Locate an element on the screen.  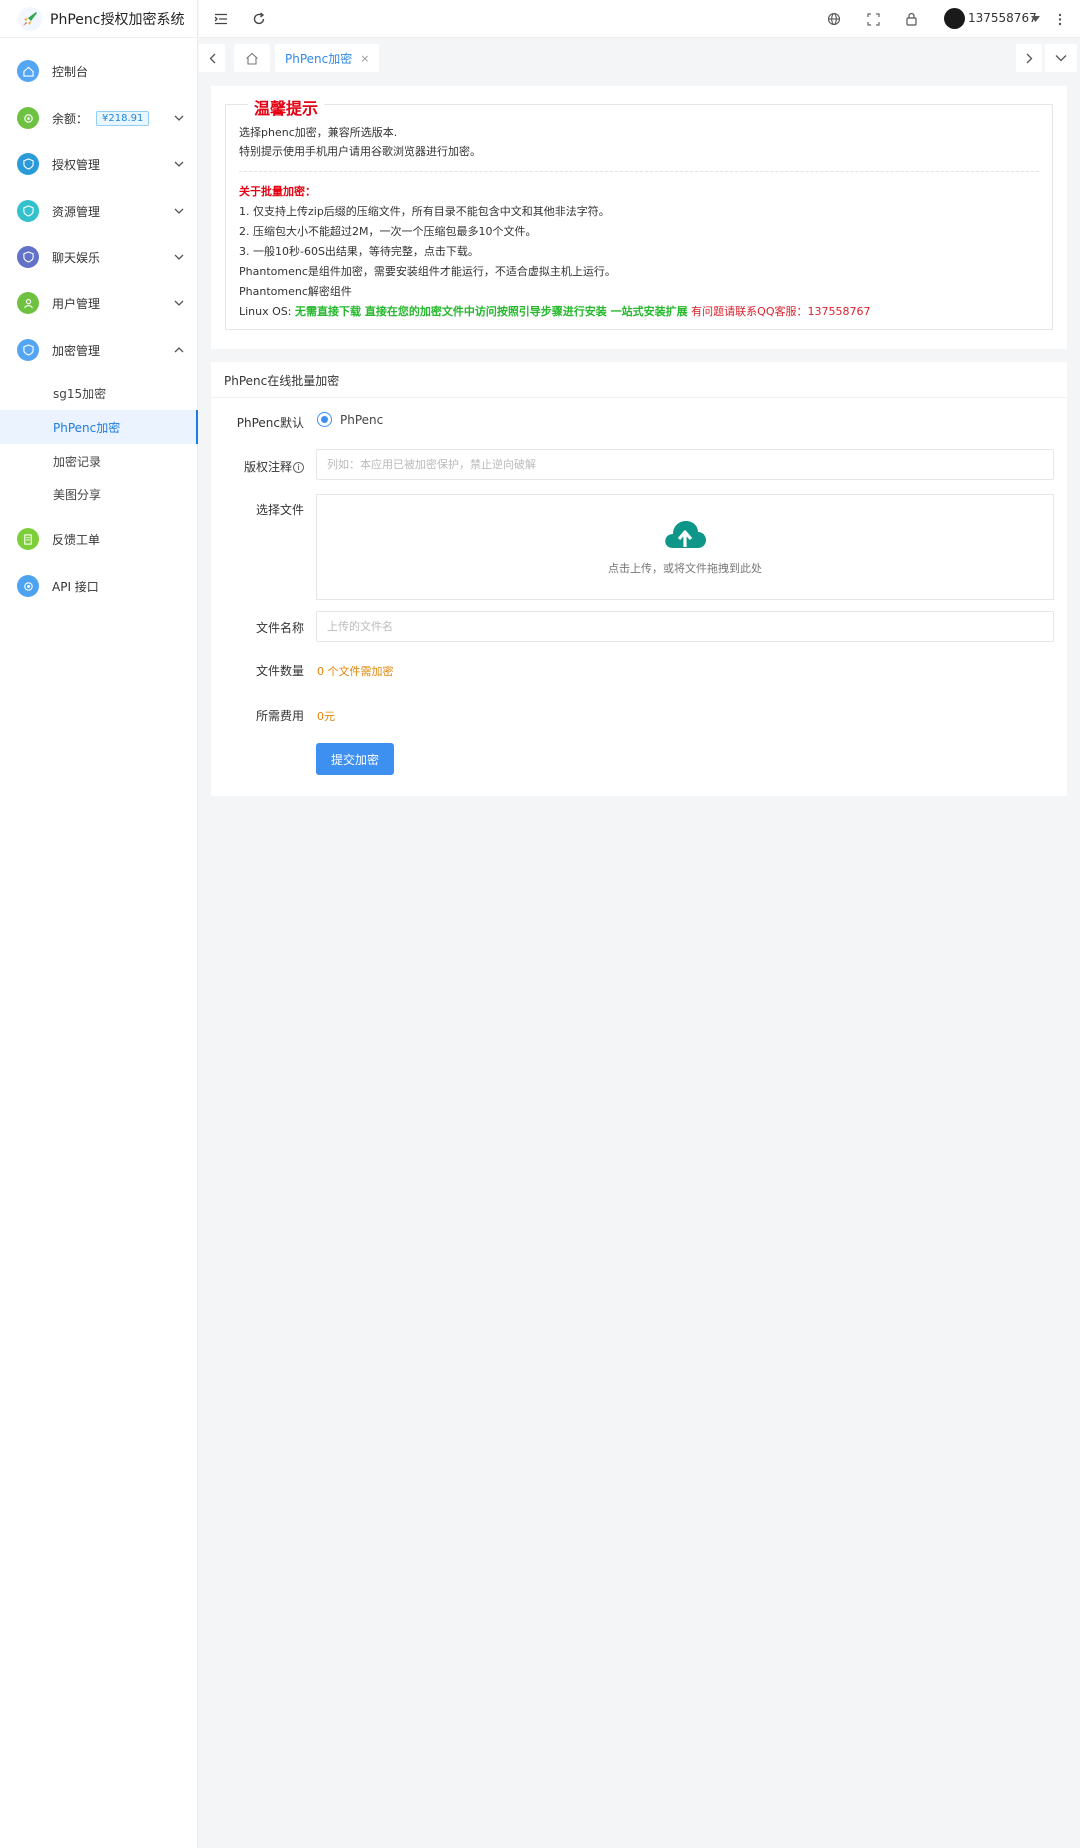
cloud-upload-icon is located at coordinates (685, 536).